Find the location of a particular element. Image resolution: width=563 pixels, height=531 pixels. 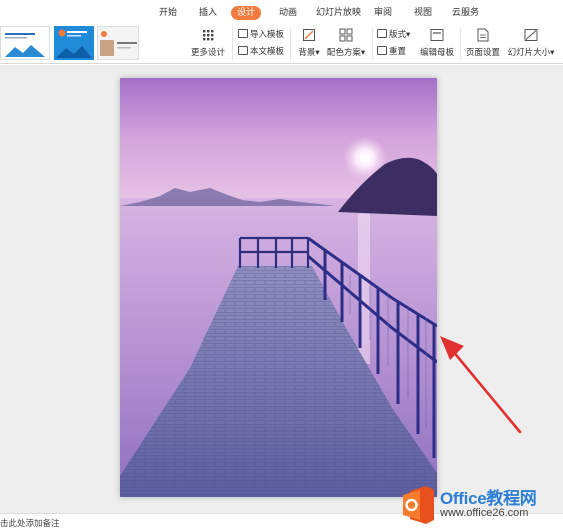

site-watermark: Office教程网 www.office26.com is located at coordinates (480, 505).